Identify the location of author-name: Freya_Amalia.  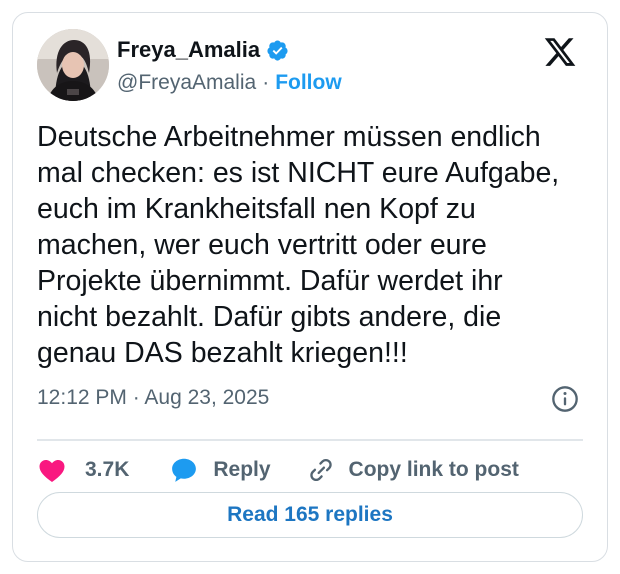
(188, 50).